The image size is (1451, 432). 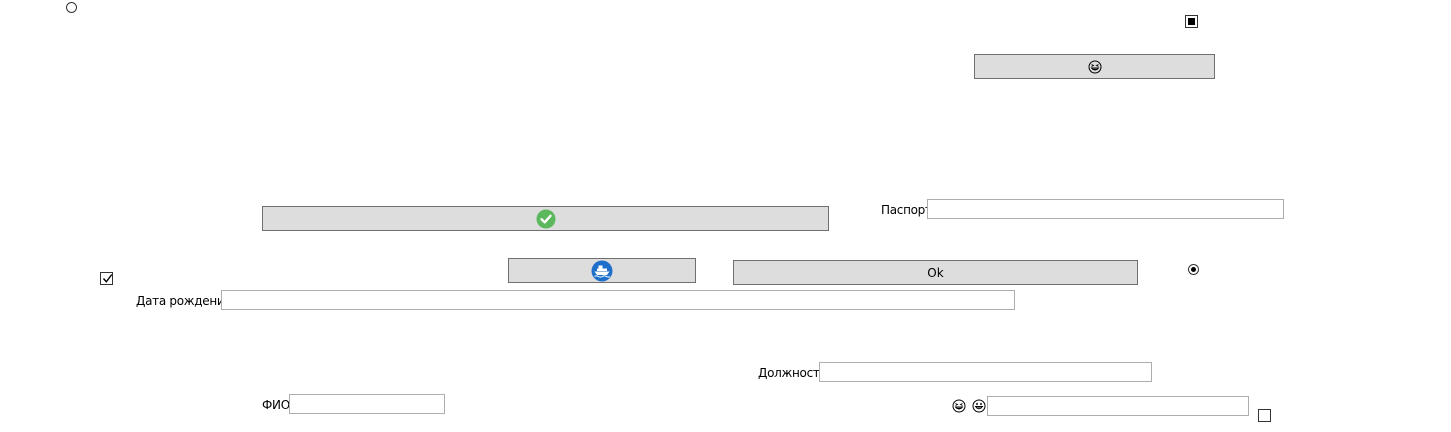 I want to click on birth-date-label: Дата рождения, so click(x=184, y=301).